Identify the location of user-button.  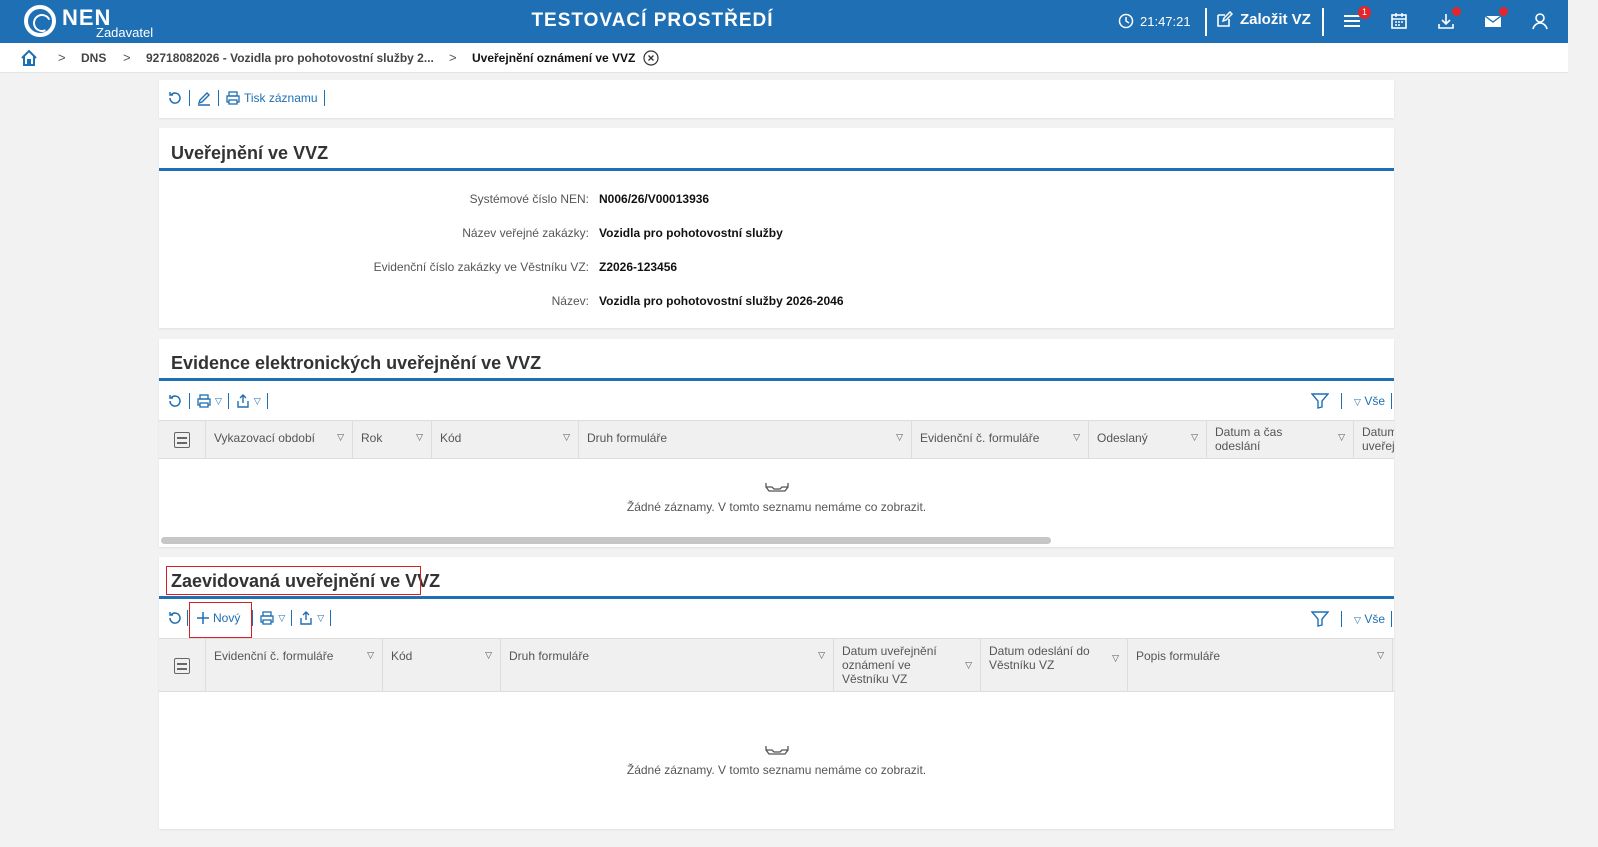
(1540, 21).